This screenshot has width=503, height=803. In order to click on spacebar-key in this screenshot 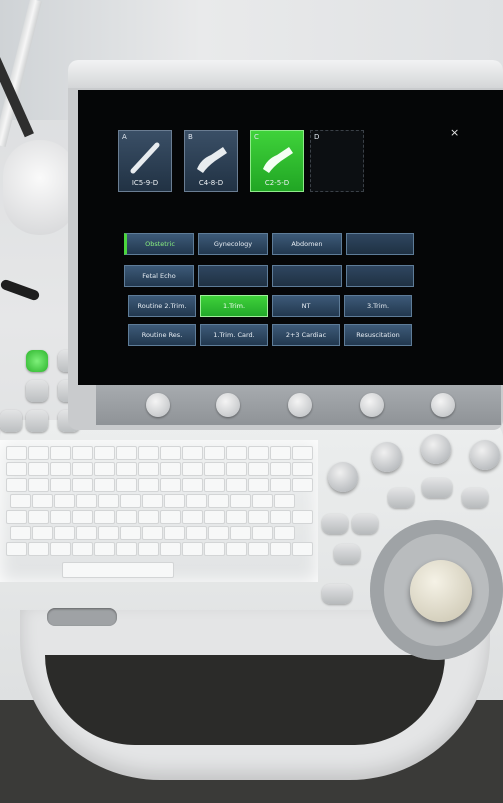, I will do `click(118, 570)`.